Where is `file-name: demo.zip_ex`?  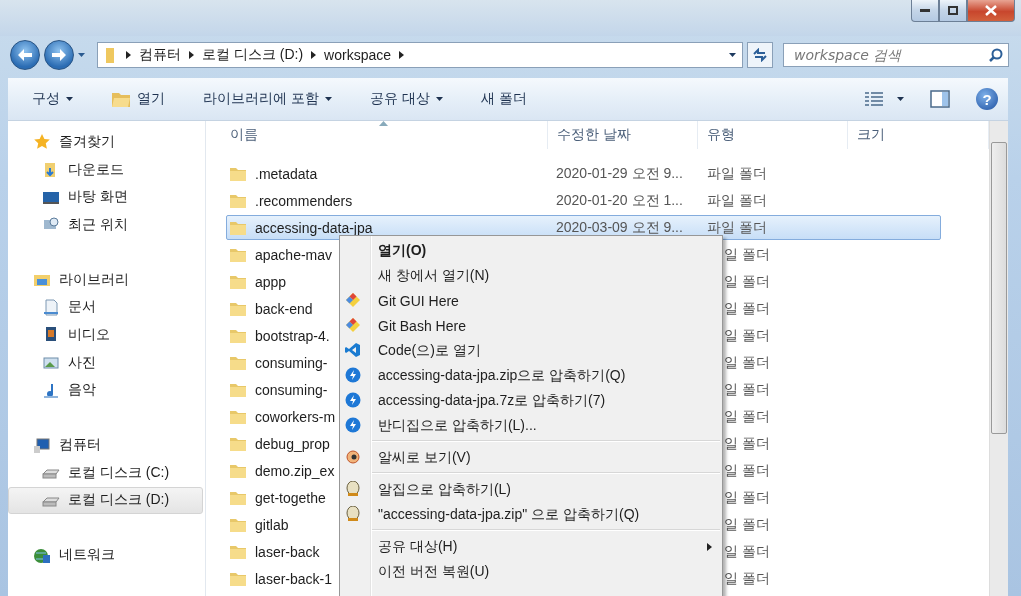
file-name: demo.zip_ex is located at coordinates (295, 470).